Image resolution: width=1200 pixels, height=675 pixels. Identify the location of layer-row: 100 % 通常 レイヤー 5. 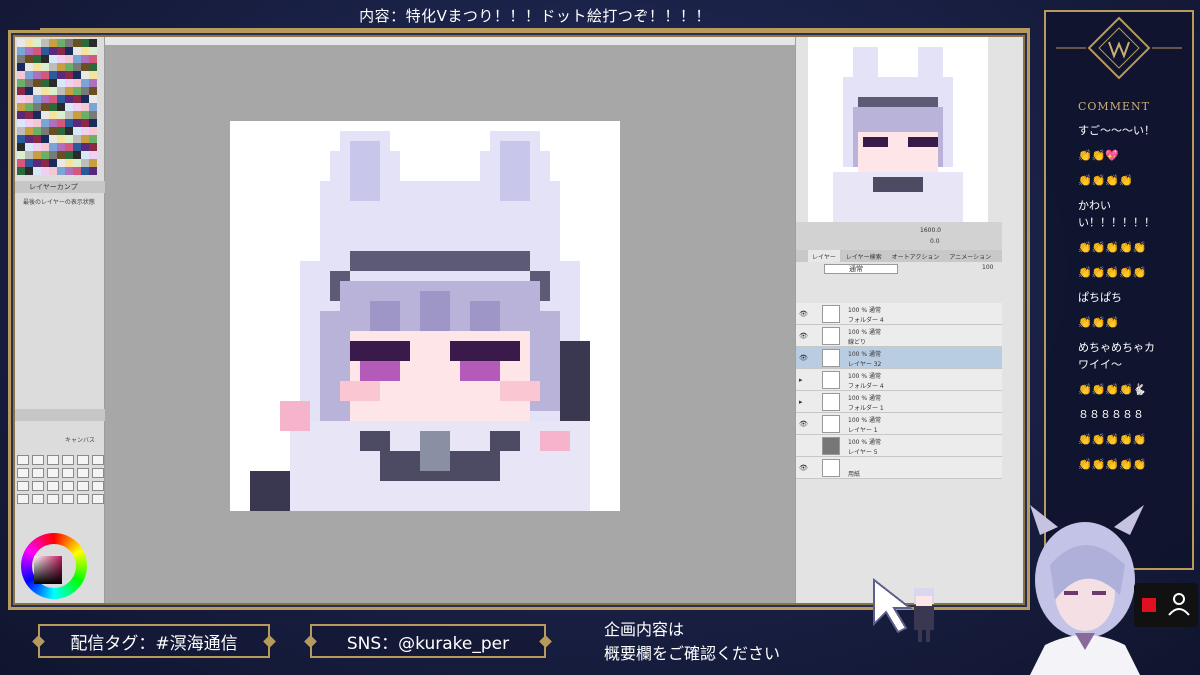
(899, 446).